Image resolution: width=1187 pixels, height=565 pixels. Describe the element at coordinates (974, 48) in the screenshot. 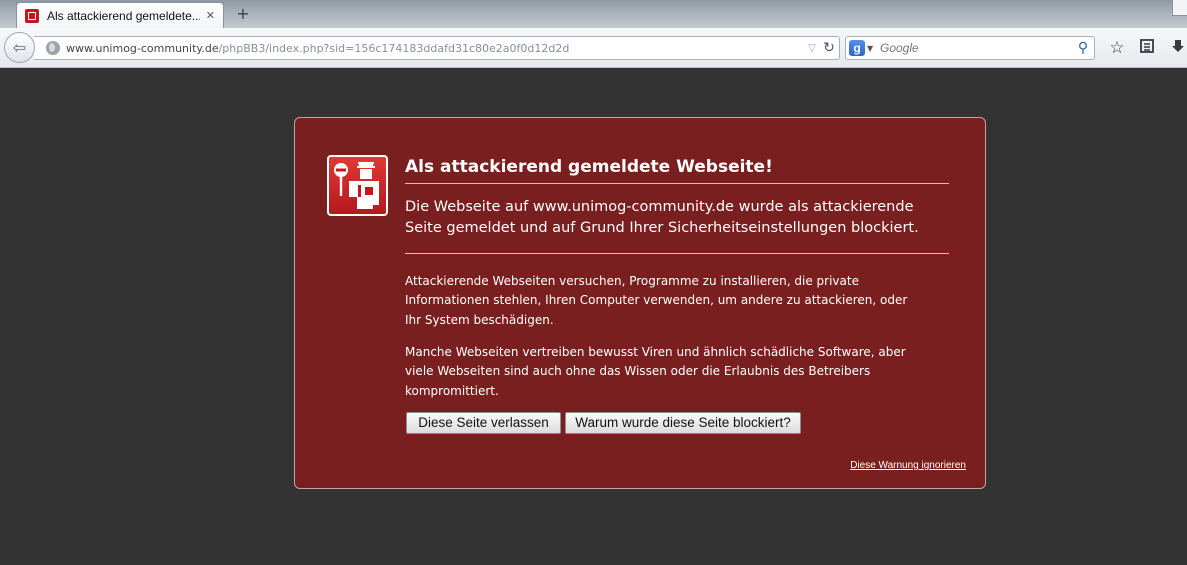

I see `search-input: Google` at that location.